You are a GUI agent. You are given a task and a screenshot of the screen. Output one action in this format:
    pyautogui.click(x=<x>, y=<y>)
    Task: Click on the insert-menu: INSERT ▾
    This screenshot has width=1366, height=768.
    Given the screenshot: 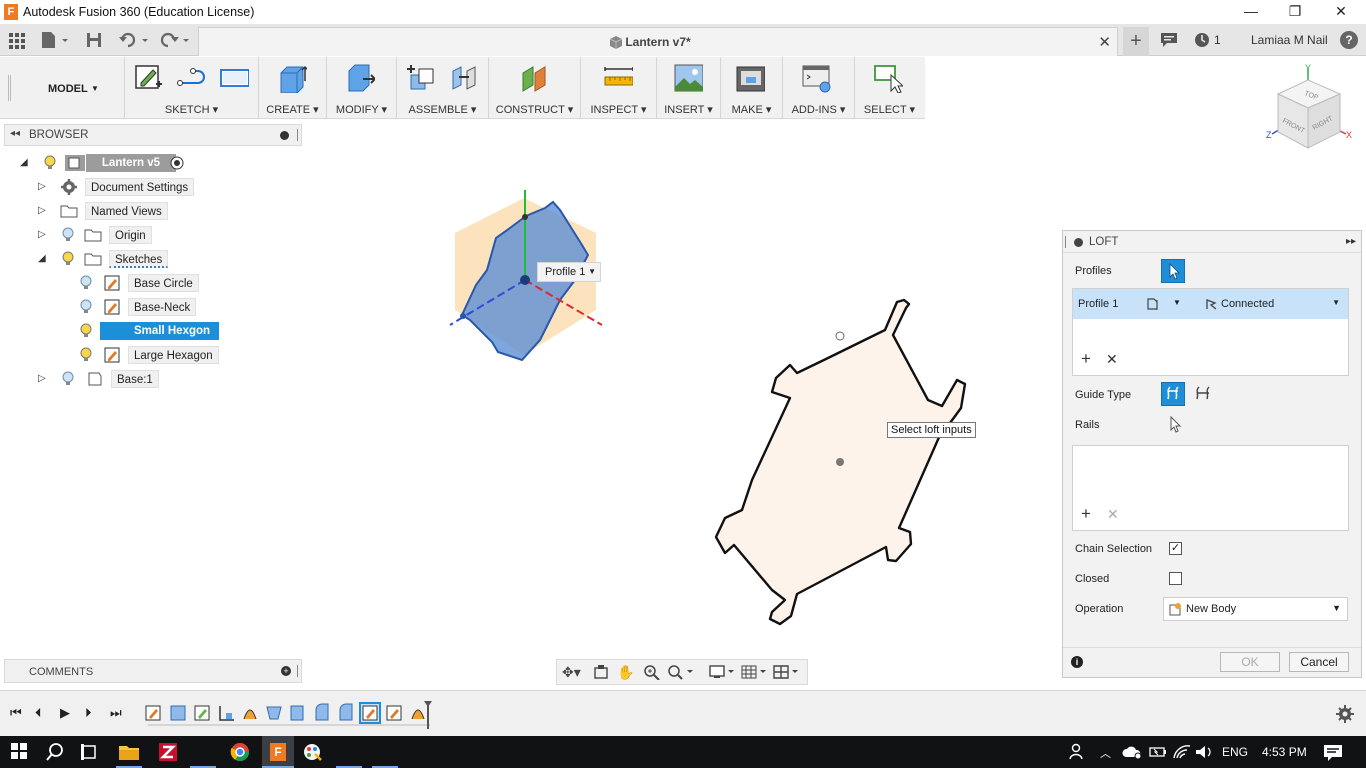 What is the action you would take?
    pyautogui.click(x=688, y=109)
    